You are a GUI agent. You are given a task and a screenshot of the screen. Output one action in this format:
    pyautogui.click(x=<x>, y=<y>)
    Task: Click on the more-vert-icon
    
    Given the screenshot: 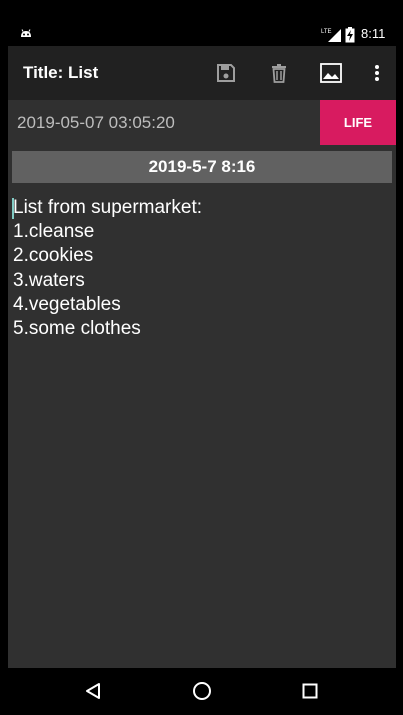 What is the action you would take?
    pyautogui.click(x=377, y=73)
    